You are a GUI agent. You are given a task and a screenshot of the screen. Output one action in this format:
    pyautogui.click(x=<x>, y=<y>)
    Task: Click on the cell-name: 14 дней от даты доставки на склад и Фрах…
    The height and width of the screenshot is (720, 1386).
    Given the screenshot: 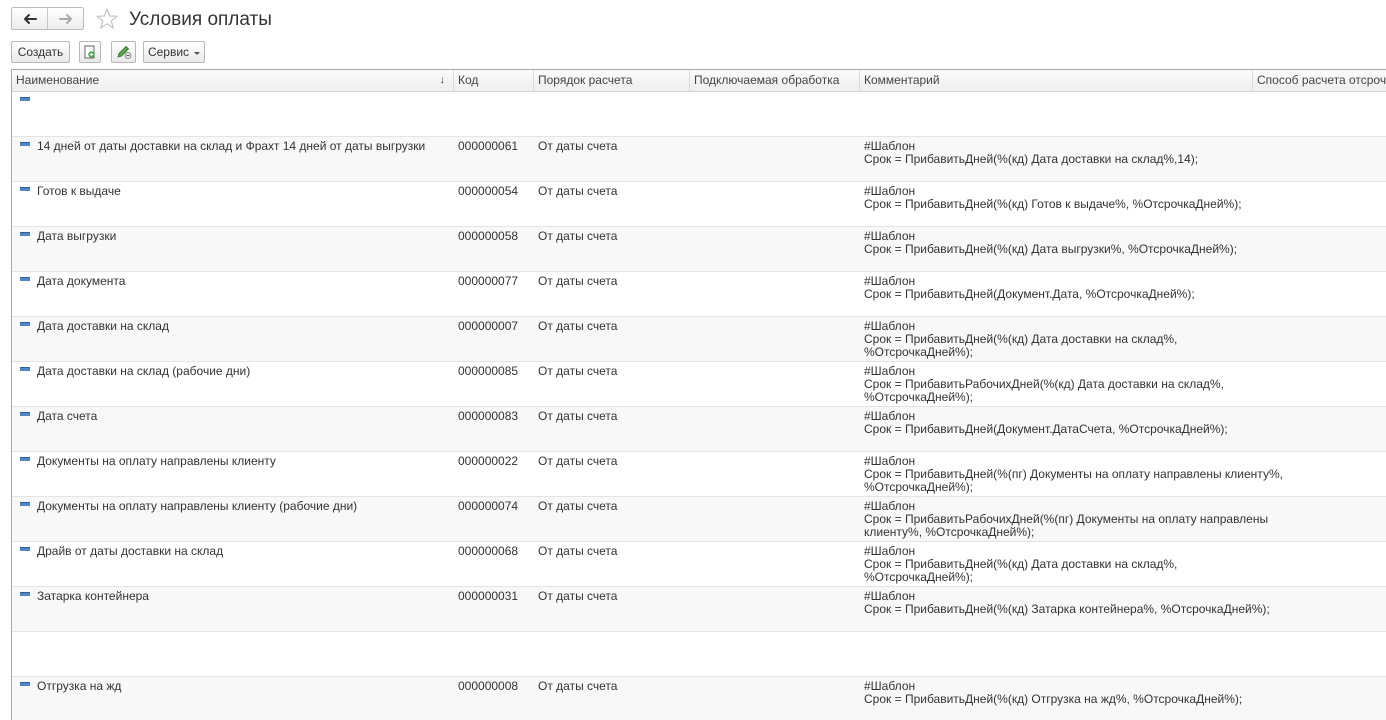 What is the action you would take?
    pyautogui.click(x=231, y=146)
    